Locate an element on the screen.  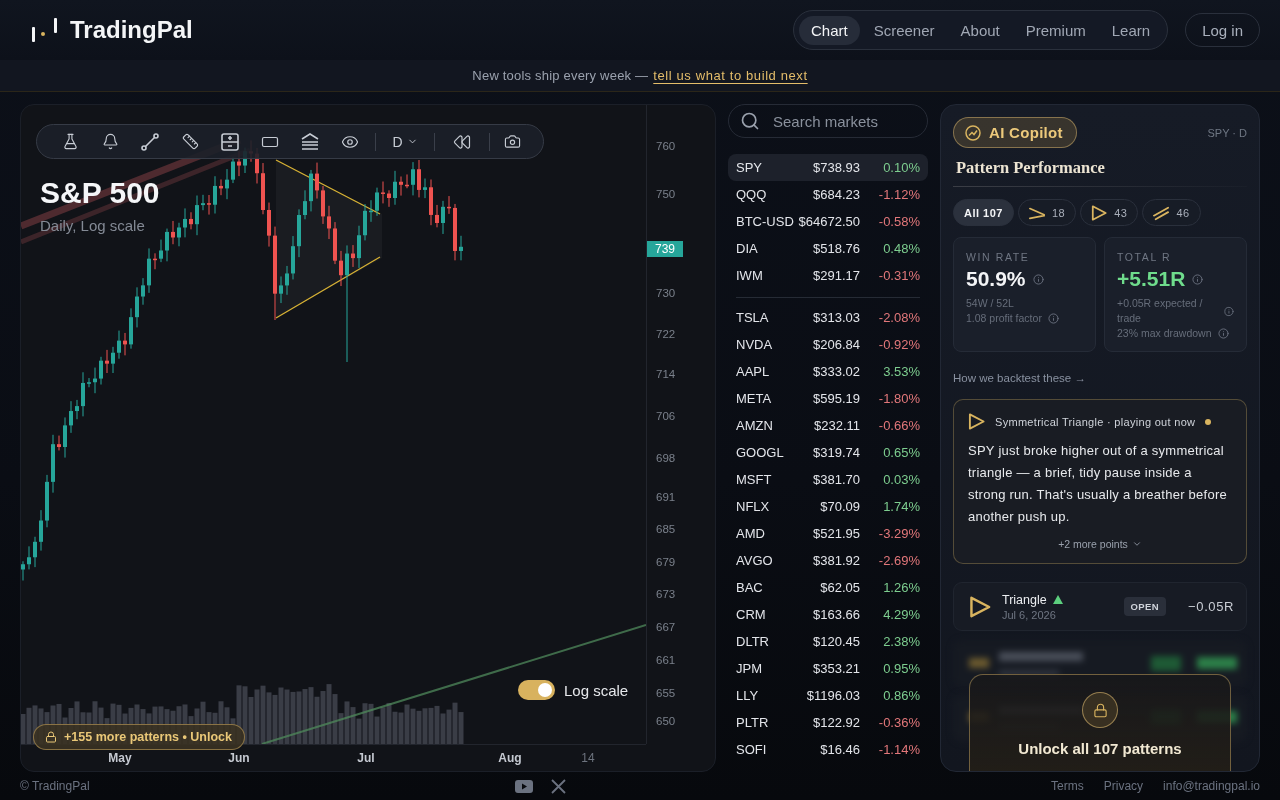
quote-price: $333.02 is located at coordinates (836, 371).